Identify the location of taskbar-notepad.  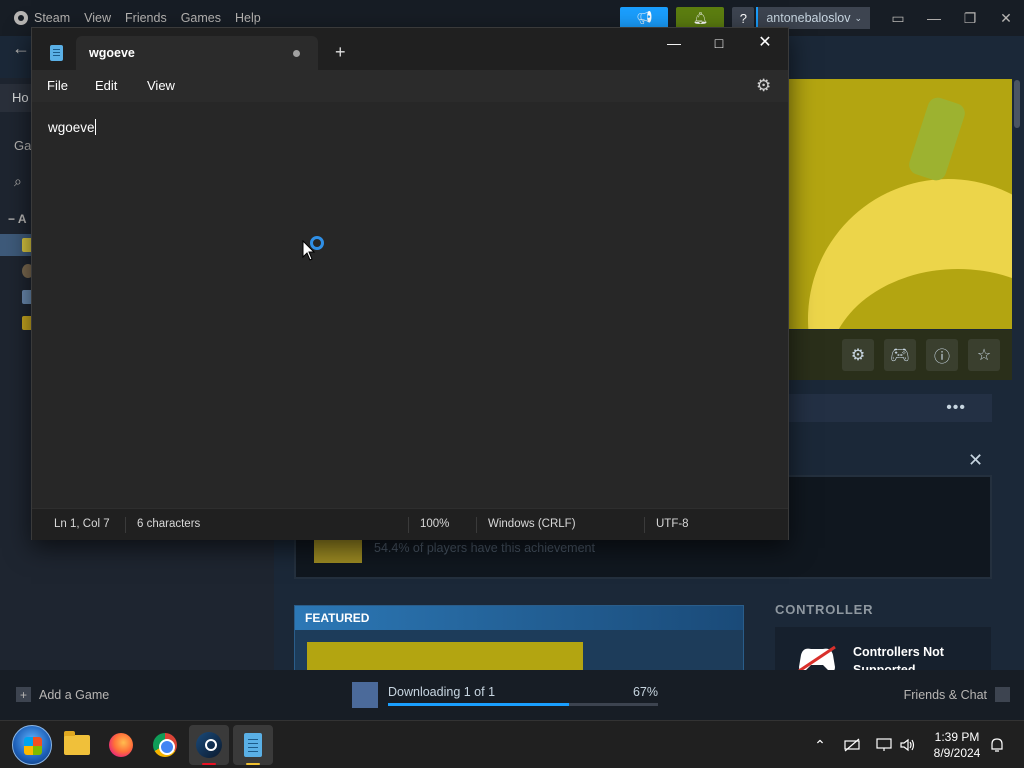
(253, 745).